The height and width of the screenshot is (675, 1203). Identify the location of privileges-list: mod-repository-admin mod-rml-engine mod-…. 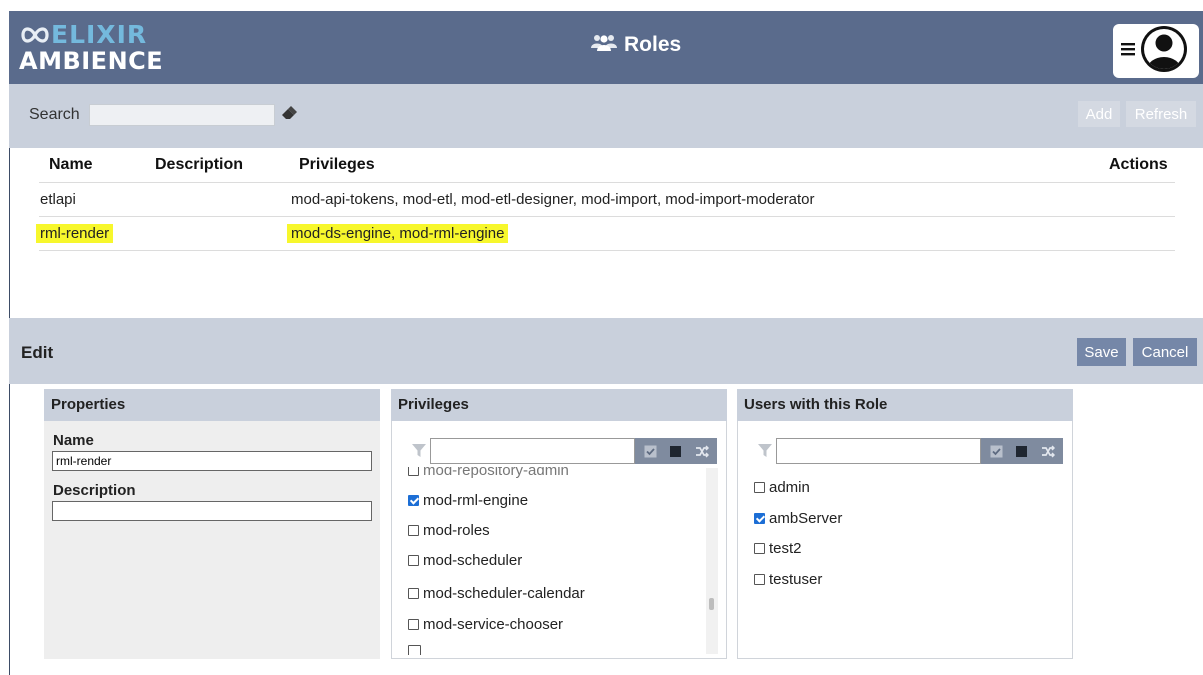
(552, 561).